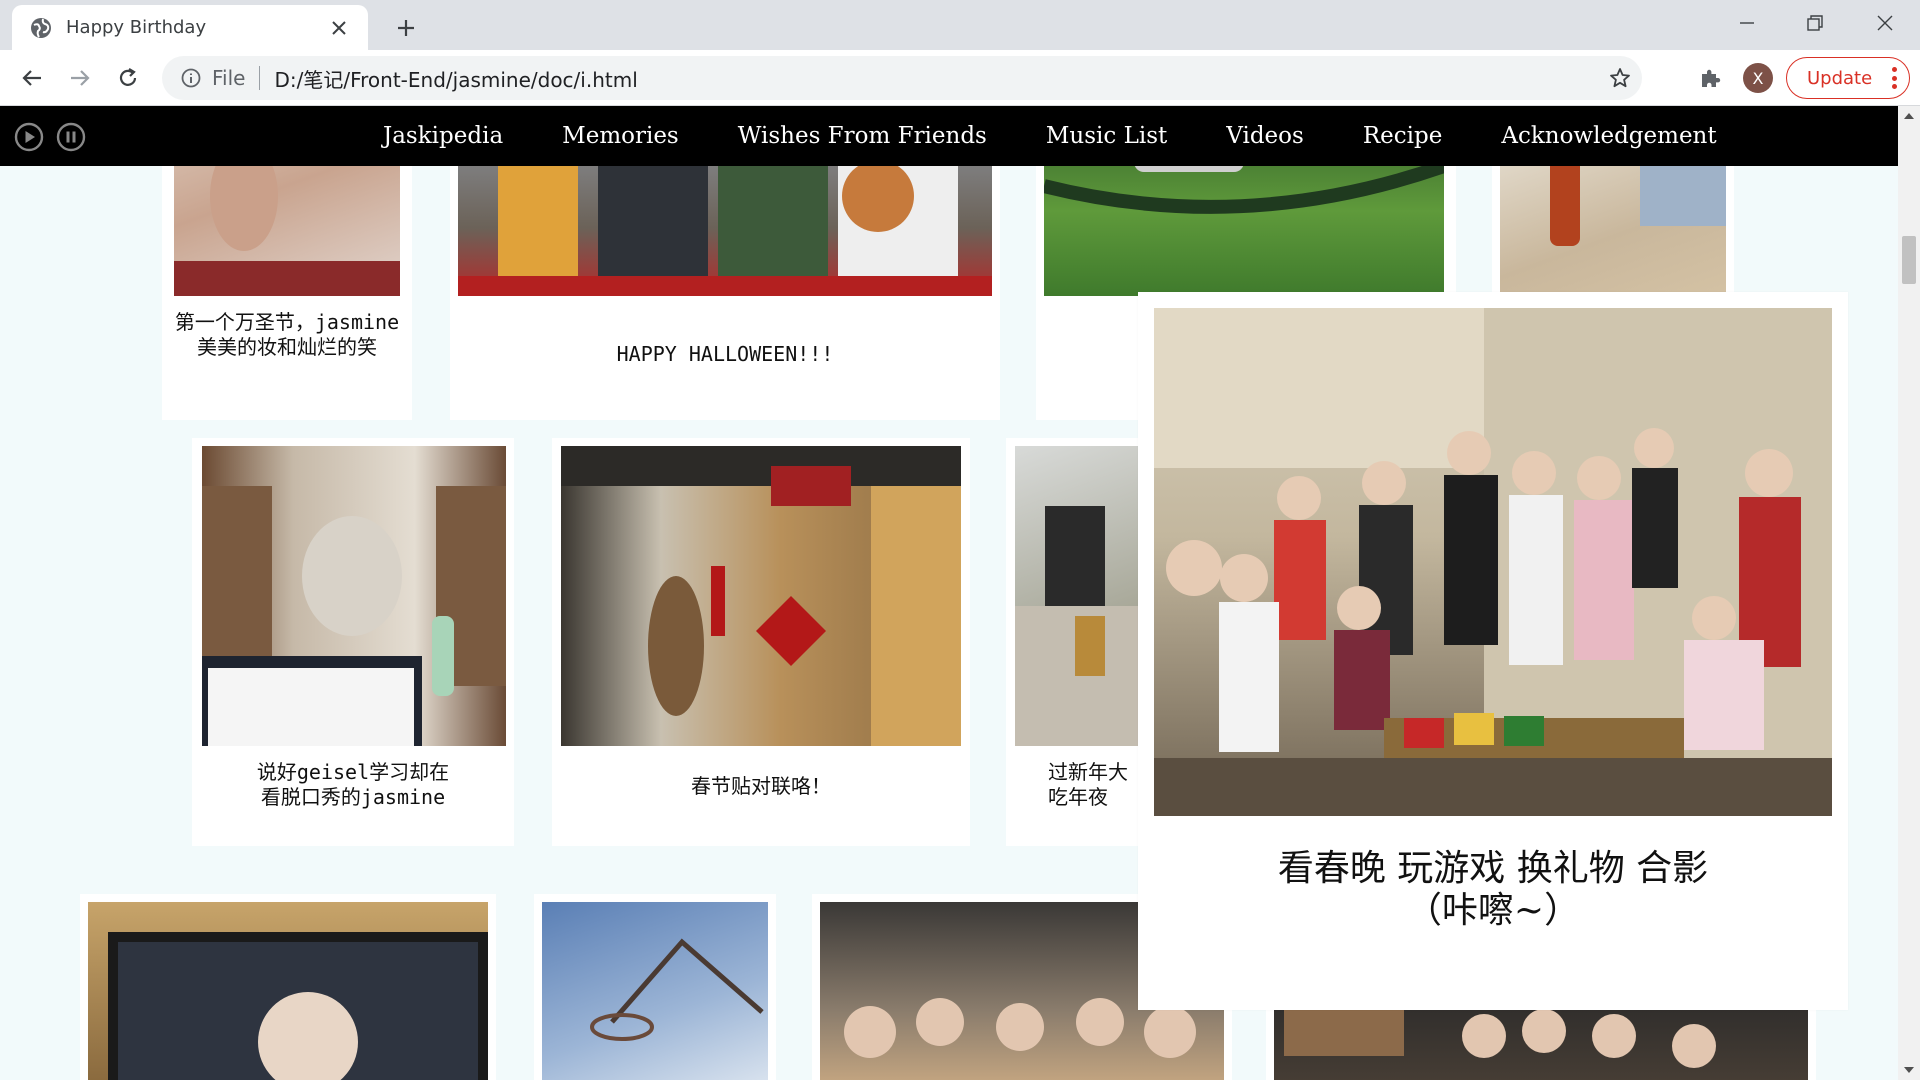 This screenshot has height=1080, width=1920. Describe the element at coordinates (620, 136) in the screenshot. I see `nav-link-memories: Memories` at that location.